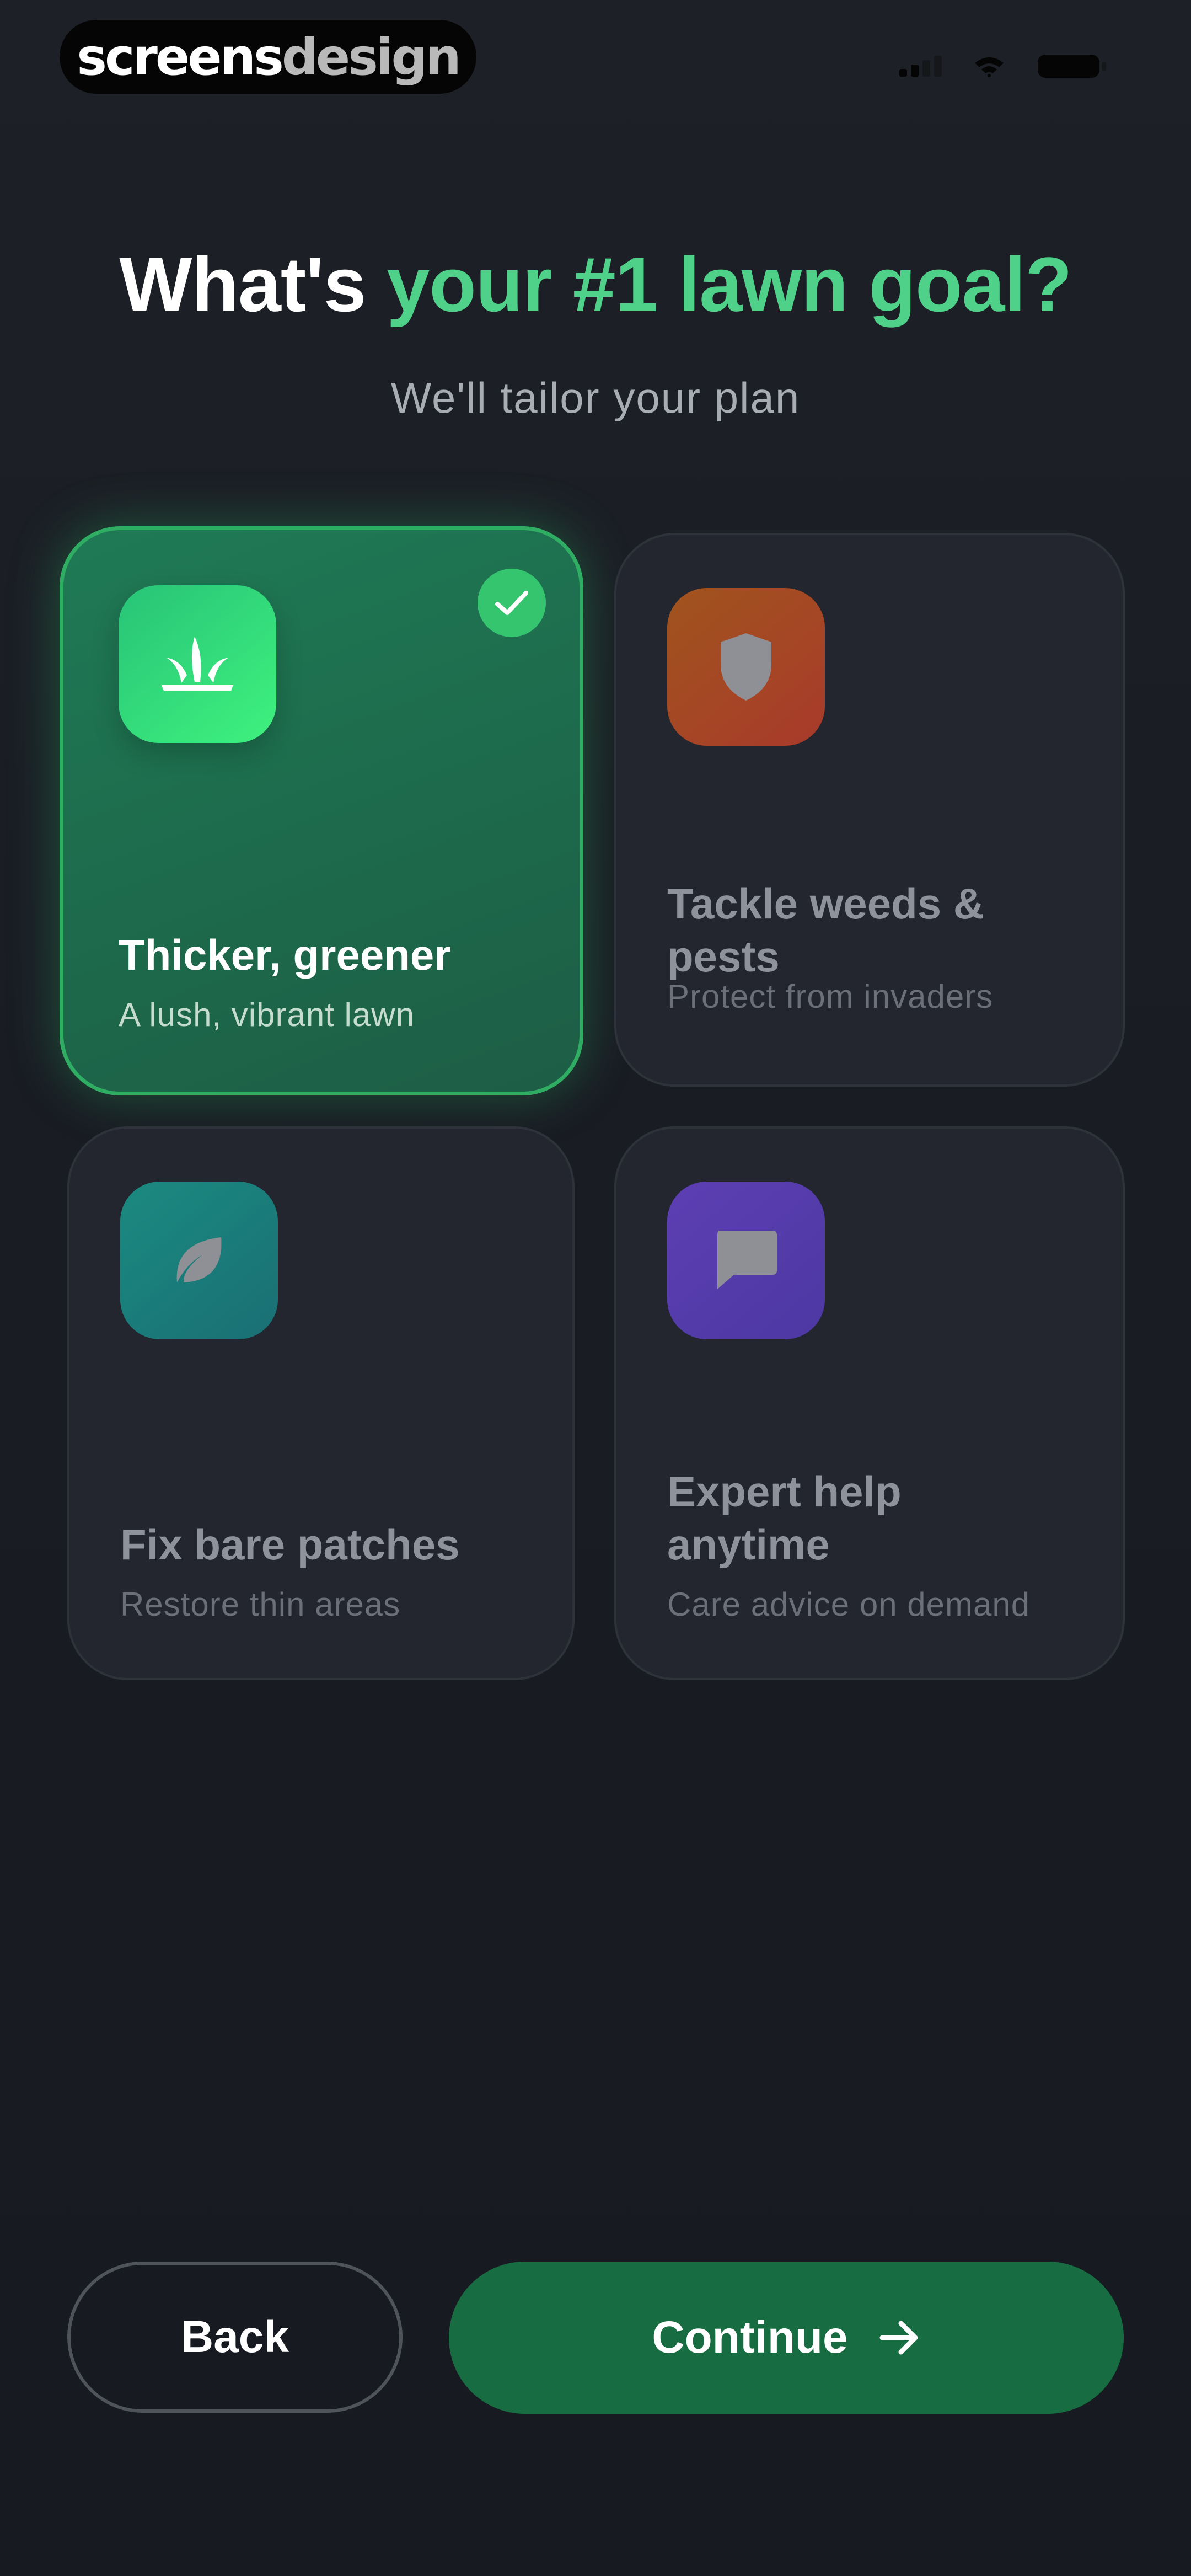 Image resolution: width=1191 pixels, height=2576 pixels. I want to click on option-subtitle: Protect from invaders, so click(830, 996).